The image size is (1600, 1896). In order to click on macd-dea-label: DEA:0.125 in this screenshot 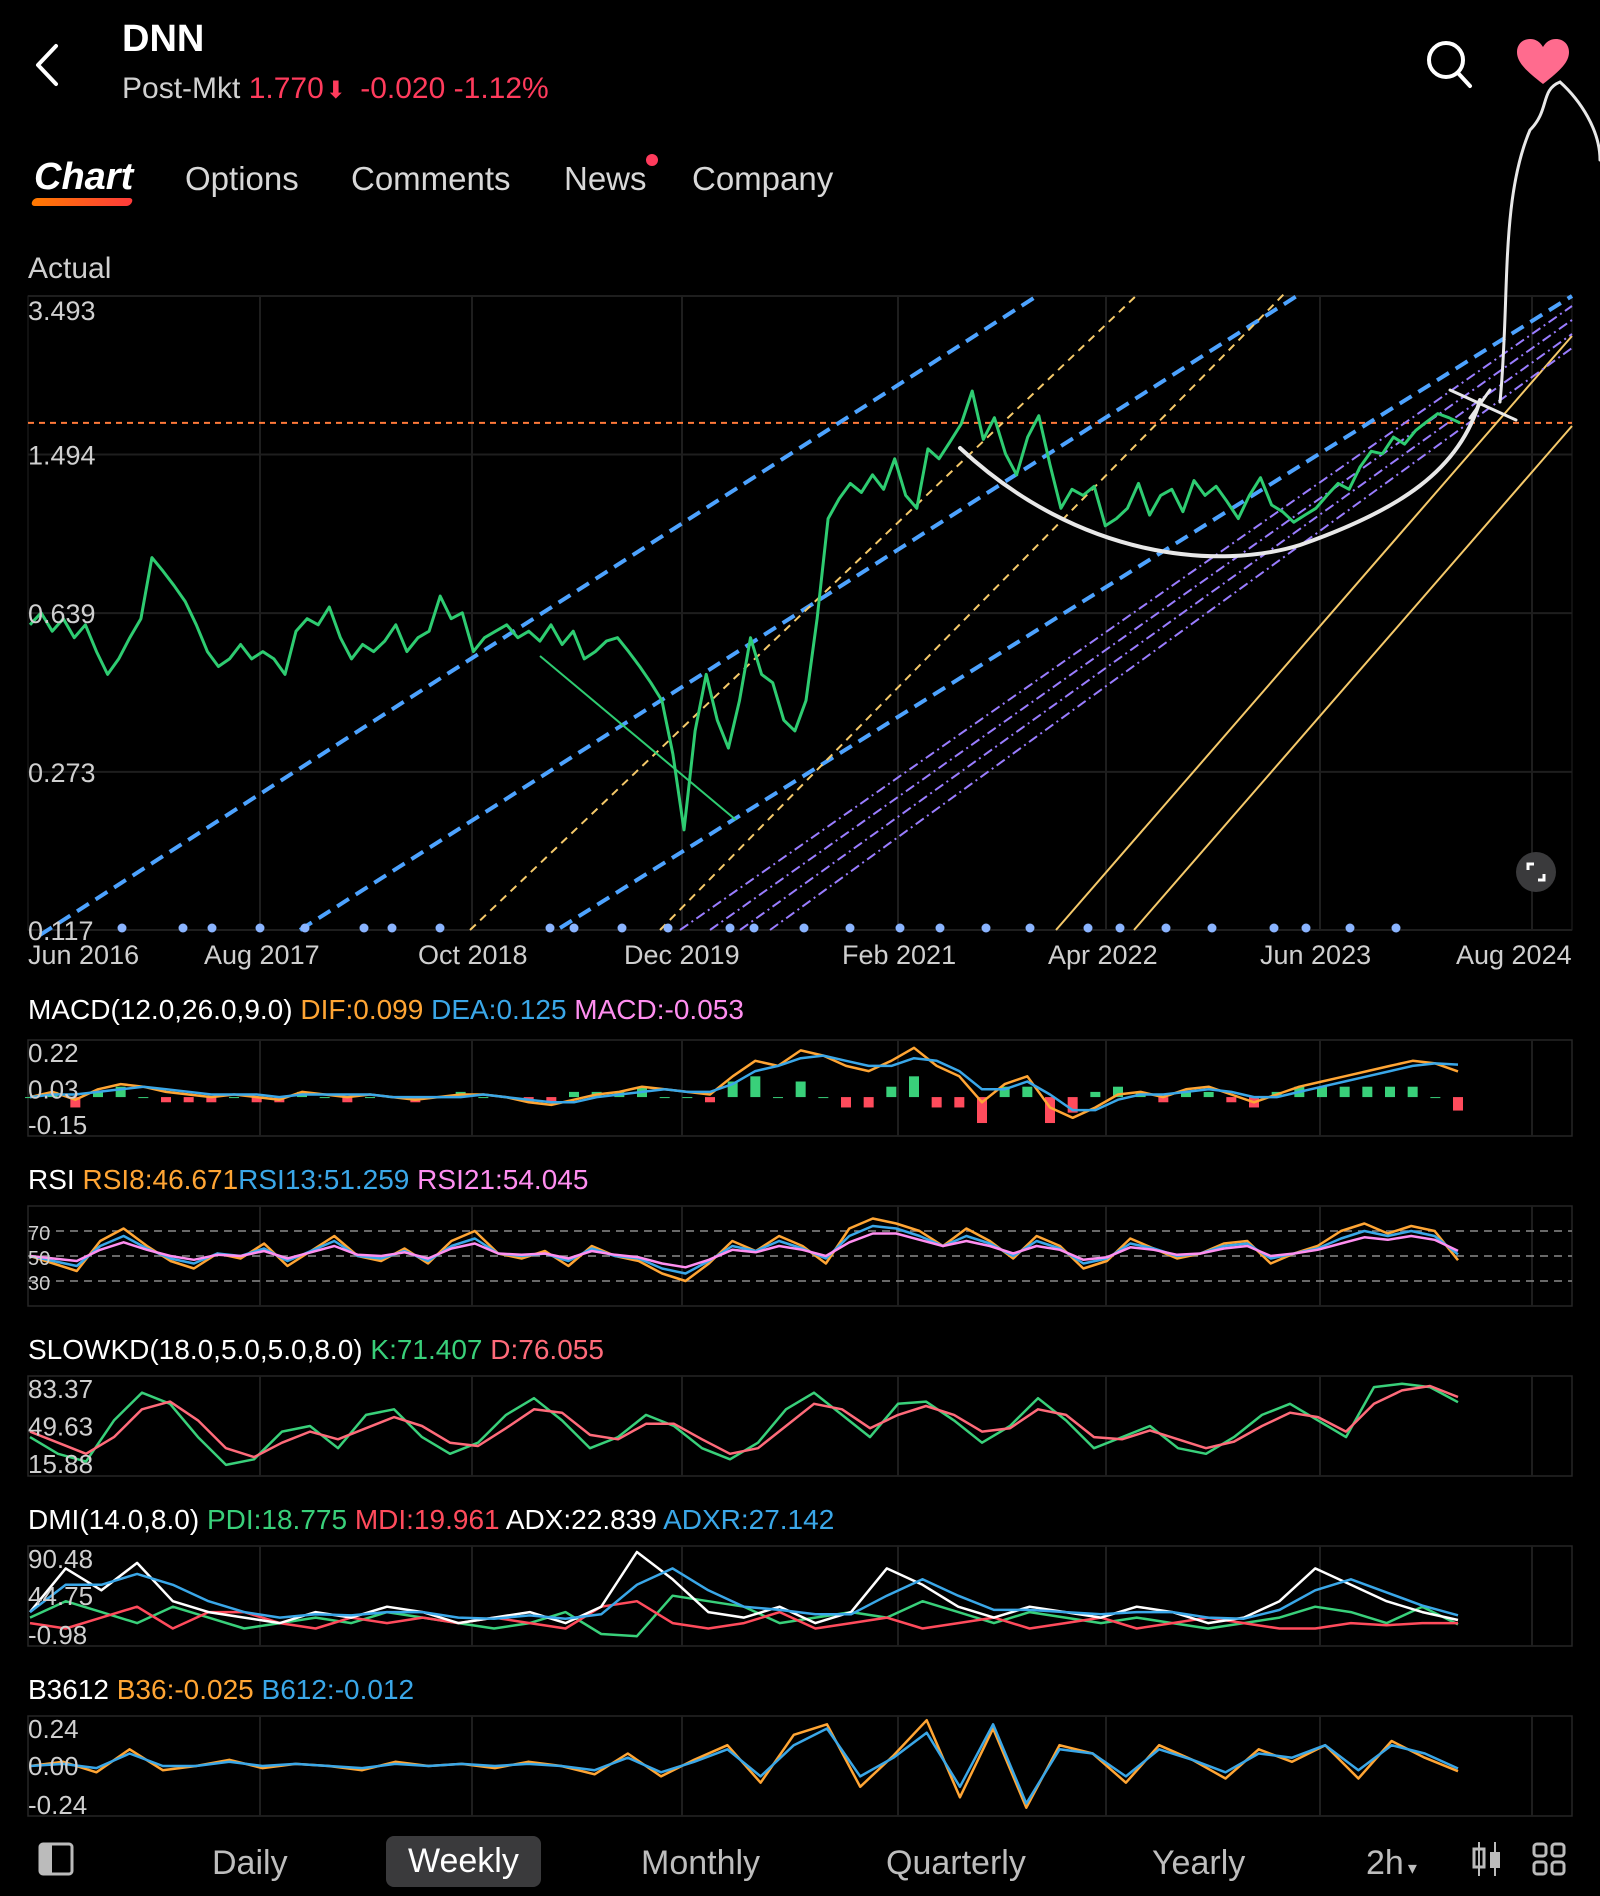, I will do `click(499, 1009)`.